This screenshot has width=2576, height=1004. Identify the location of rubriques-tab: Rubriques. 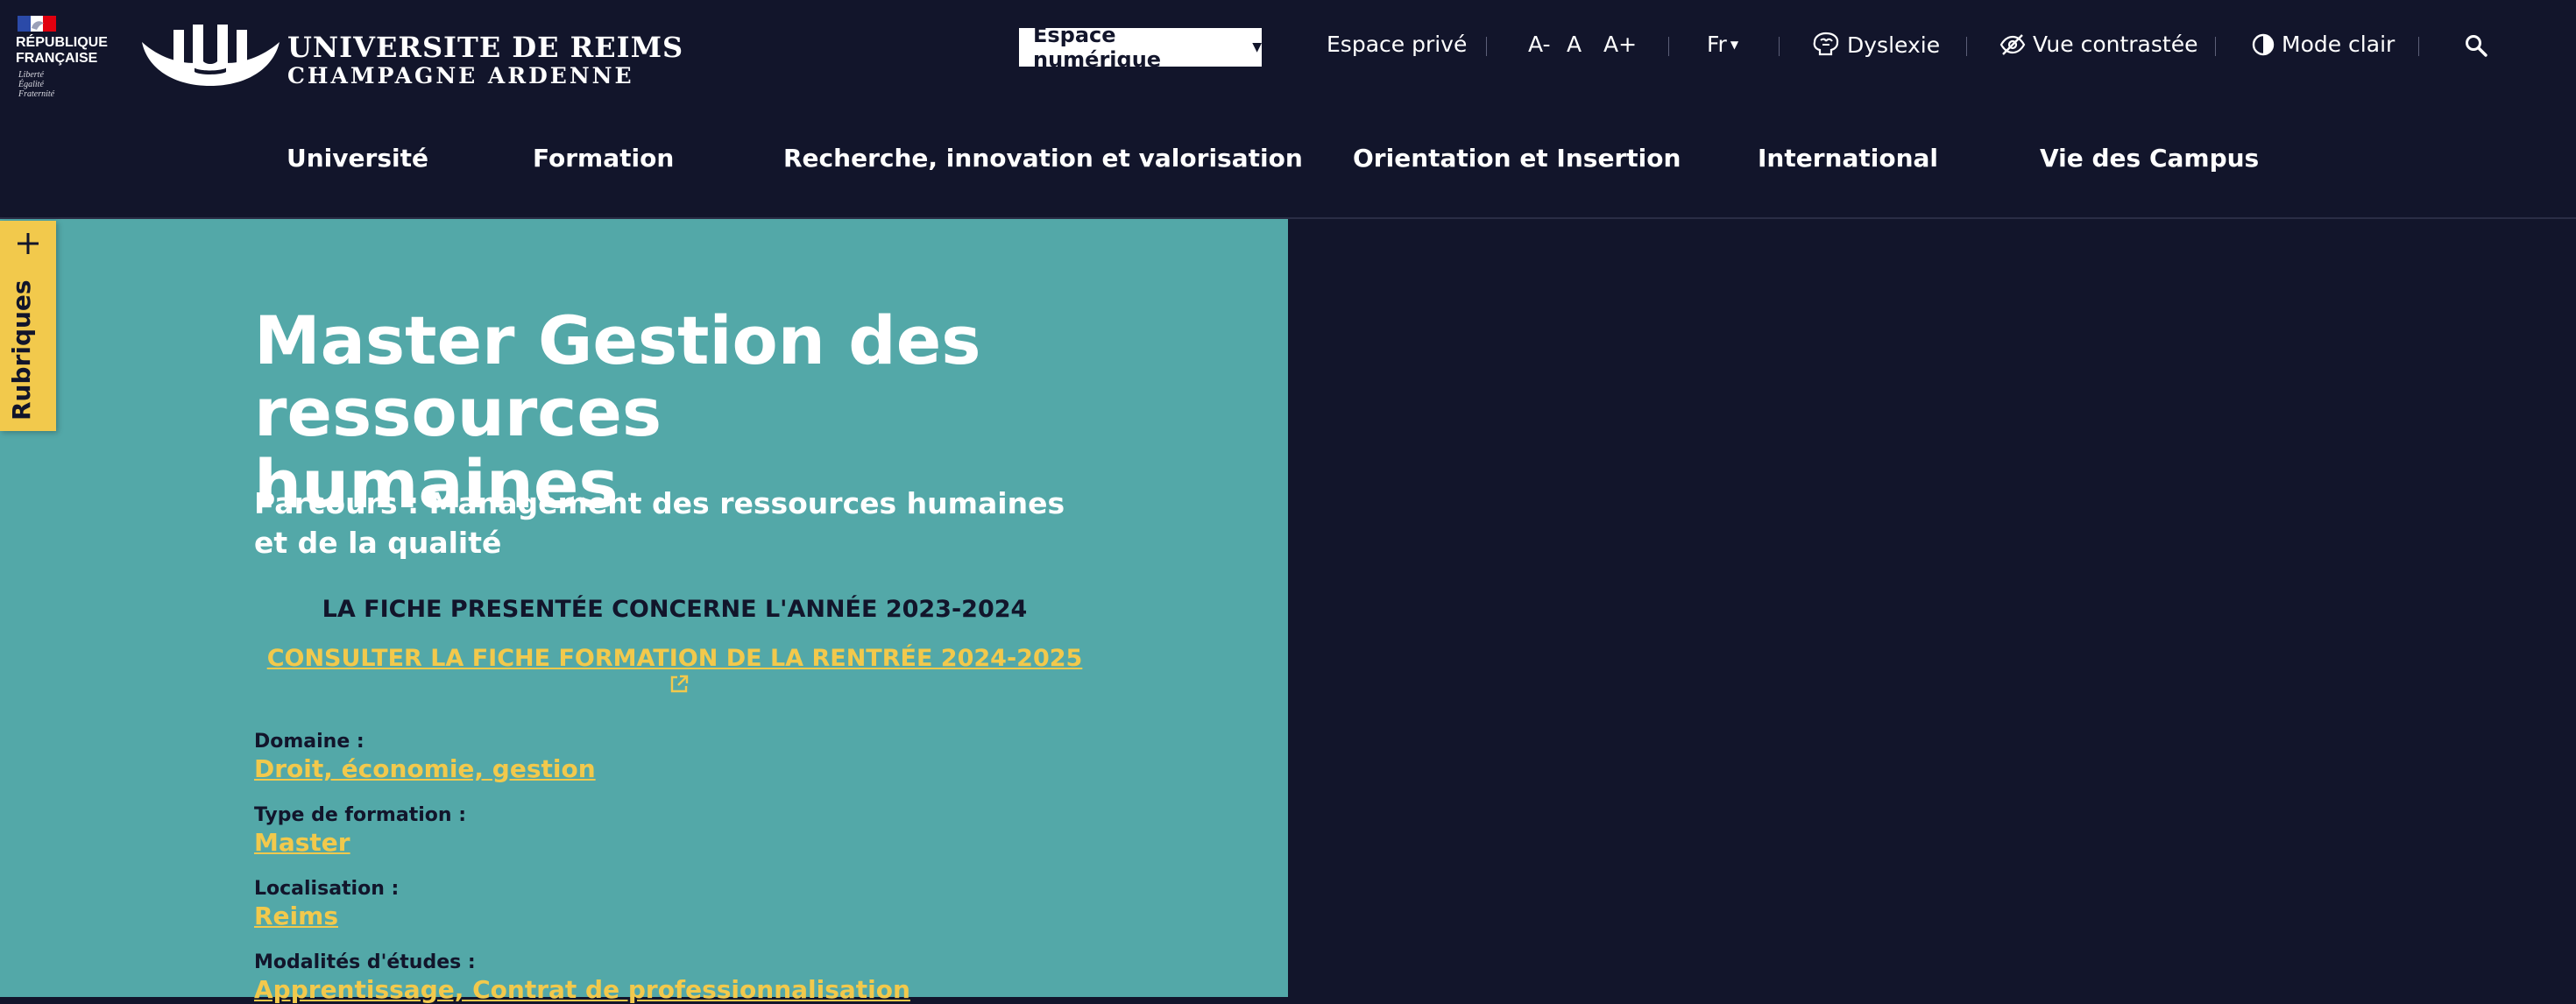
(28, 326).